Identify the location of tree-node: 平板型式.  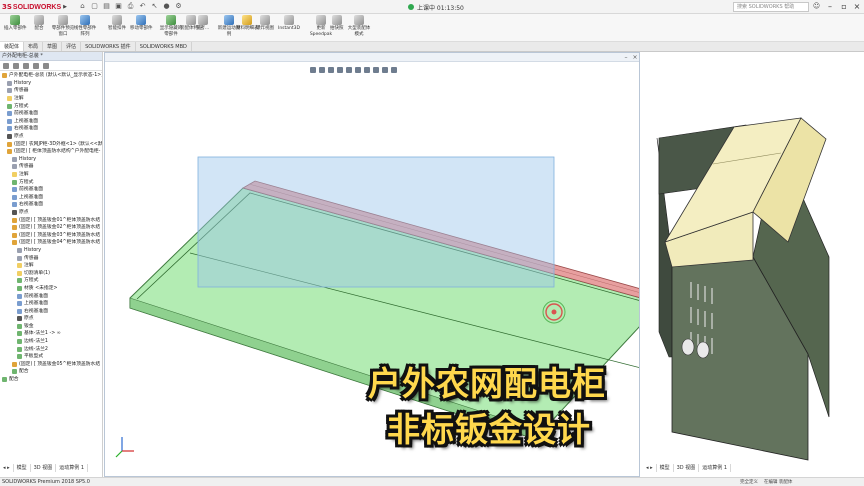
(51, 357).